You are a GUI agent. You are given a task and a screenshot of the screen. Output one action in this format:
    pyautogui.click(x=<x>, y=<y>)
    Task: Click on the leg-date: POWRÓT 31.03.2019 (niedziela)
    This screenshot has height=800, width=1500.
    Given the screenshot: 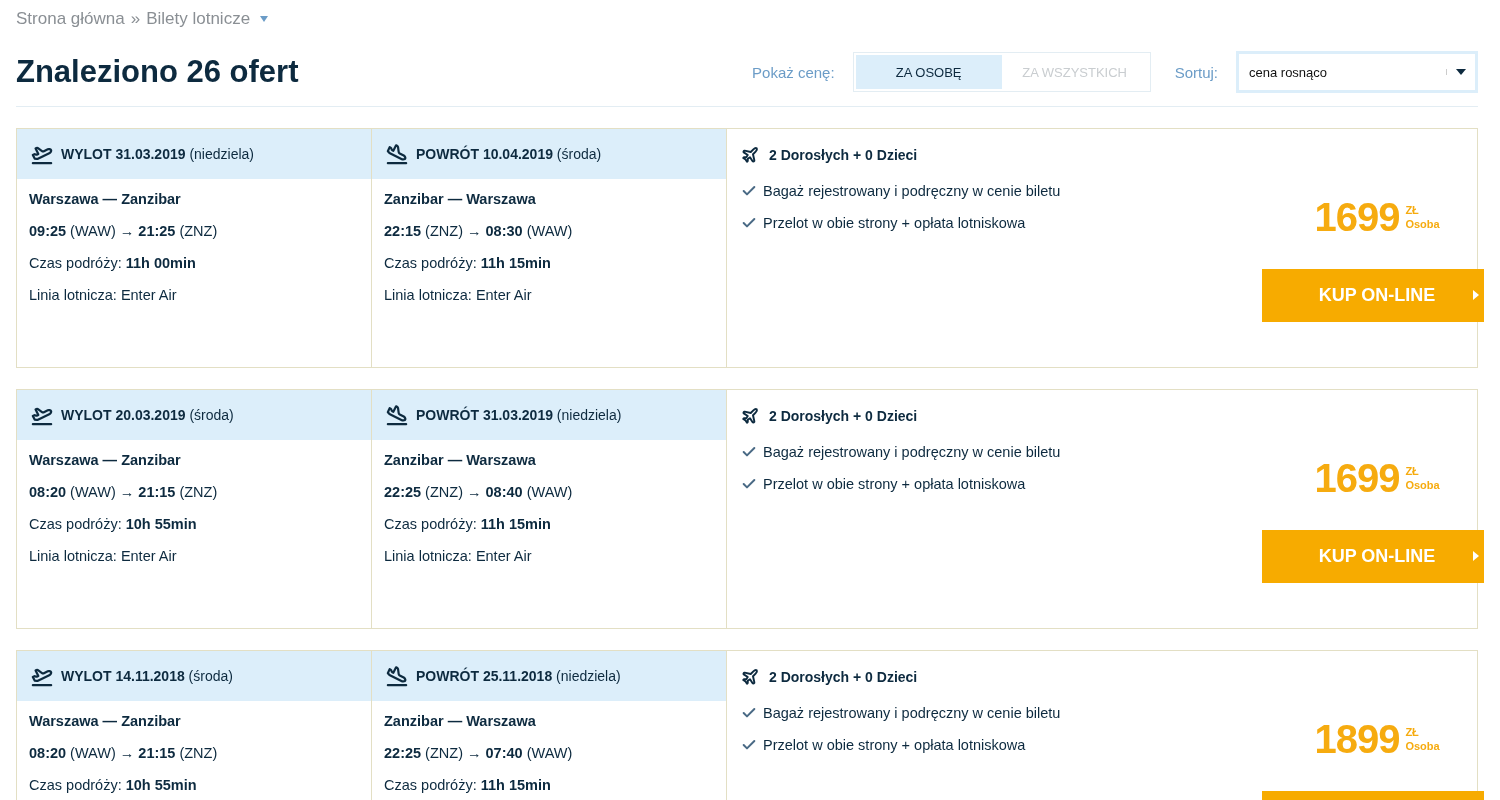 What is the action you would take?
    pyautogui.click(x=519, y=415)
    